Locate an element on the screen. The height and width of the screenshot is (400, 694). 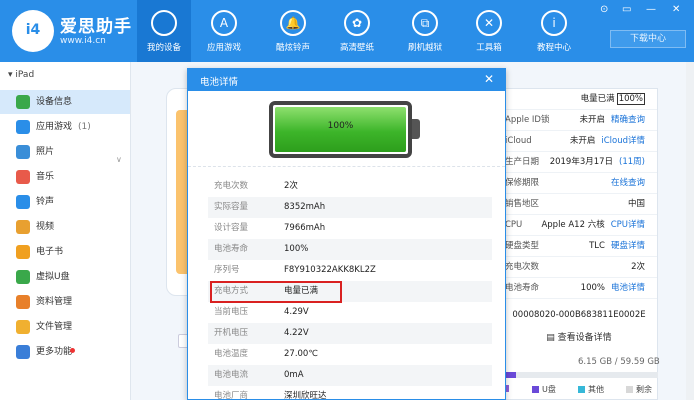
battery-info-key: 序列号 is located at coordinates (227, 270).